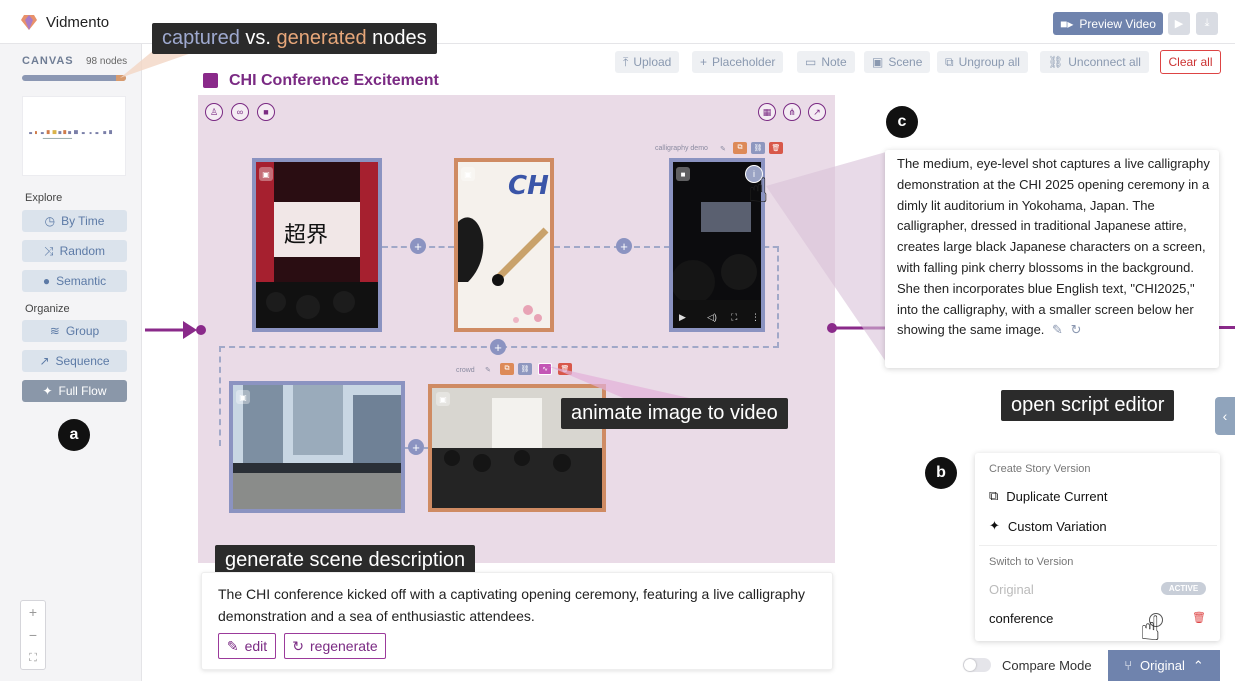  Describe the element at coordinates (624, 246) in the screenshot. I see `insert-node-button-2: +` at that location.